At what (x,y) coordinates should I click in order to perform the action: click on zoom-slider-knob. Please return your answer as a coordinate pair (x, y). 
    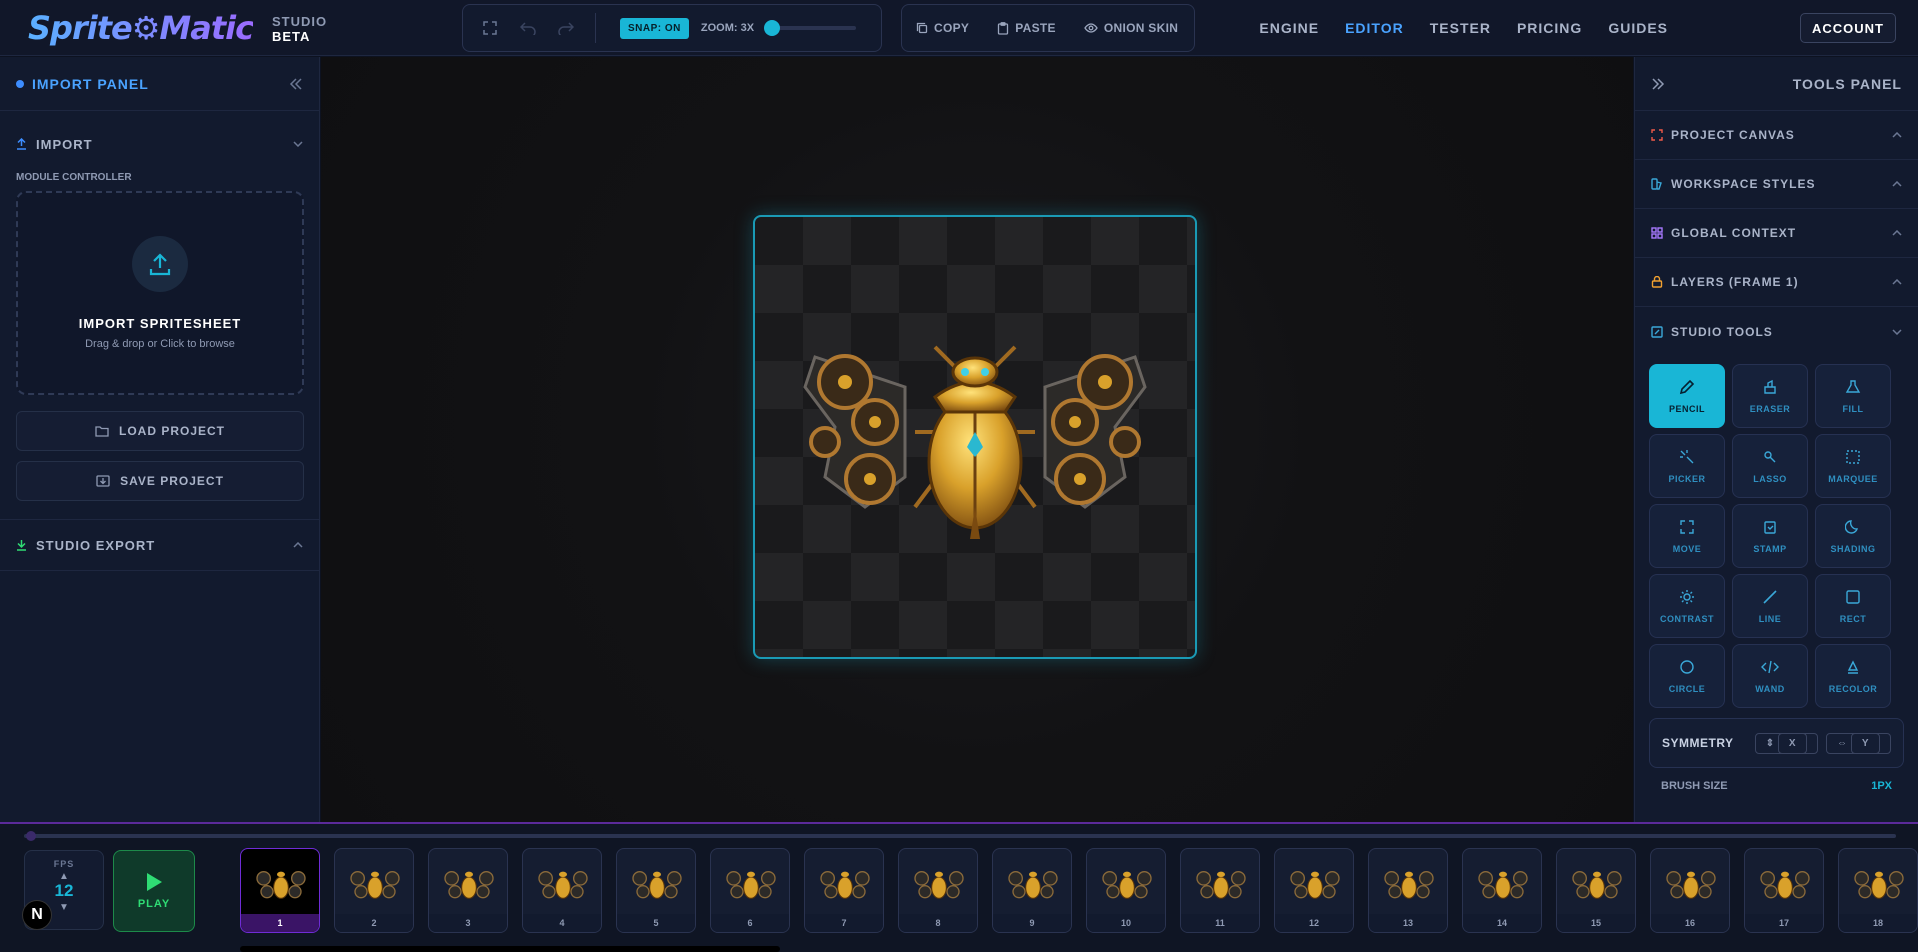
    Looking at the image, I should click on (772, 28).